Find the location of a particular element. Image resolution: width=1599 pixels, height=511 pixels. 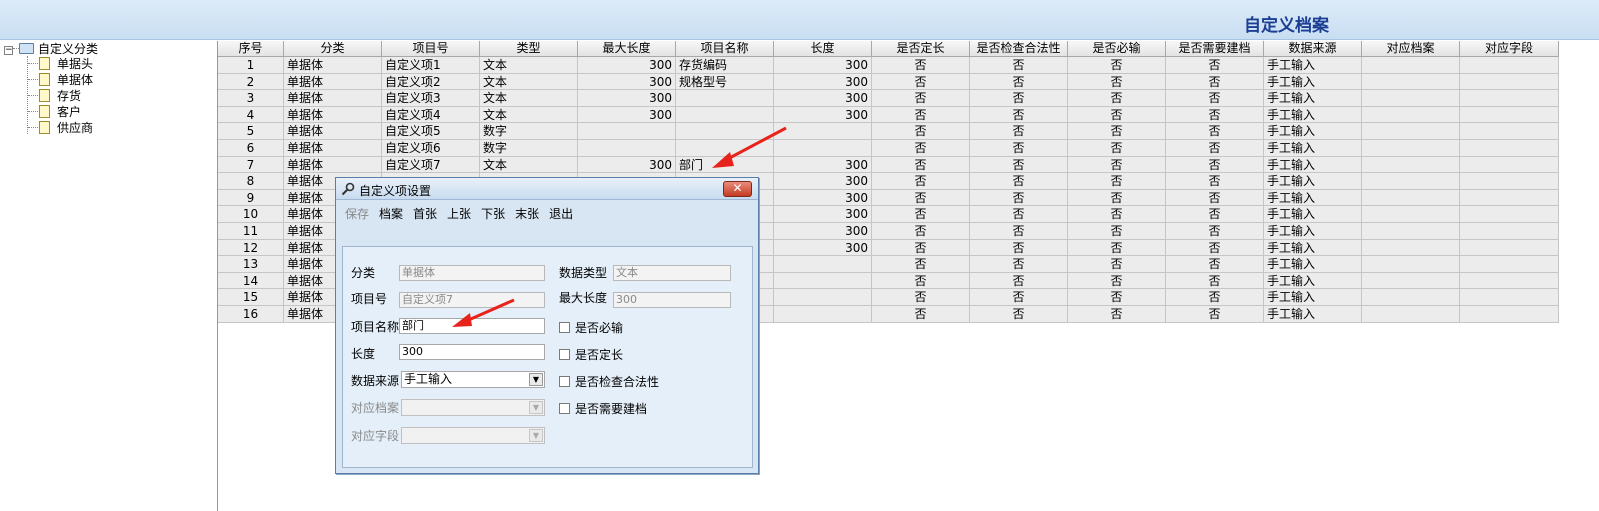

table-cell-col-type: 文本 is located at coordinates (529, 82).